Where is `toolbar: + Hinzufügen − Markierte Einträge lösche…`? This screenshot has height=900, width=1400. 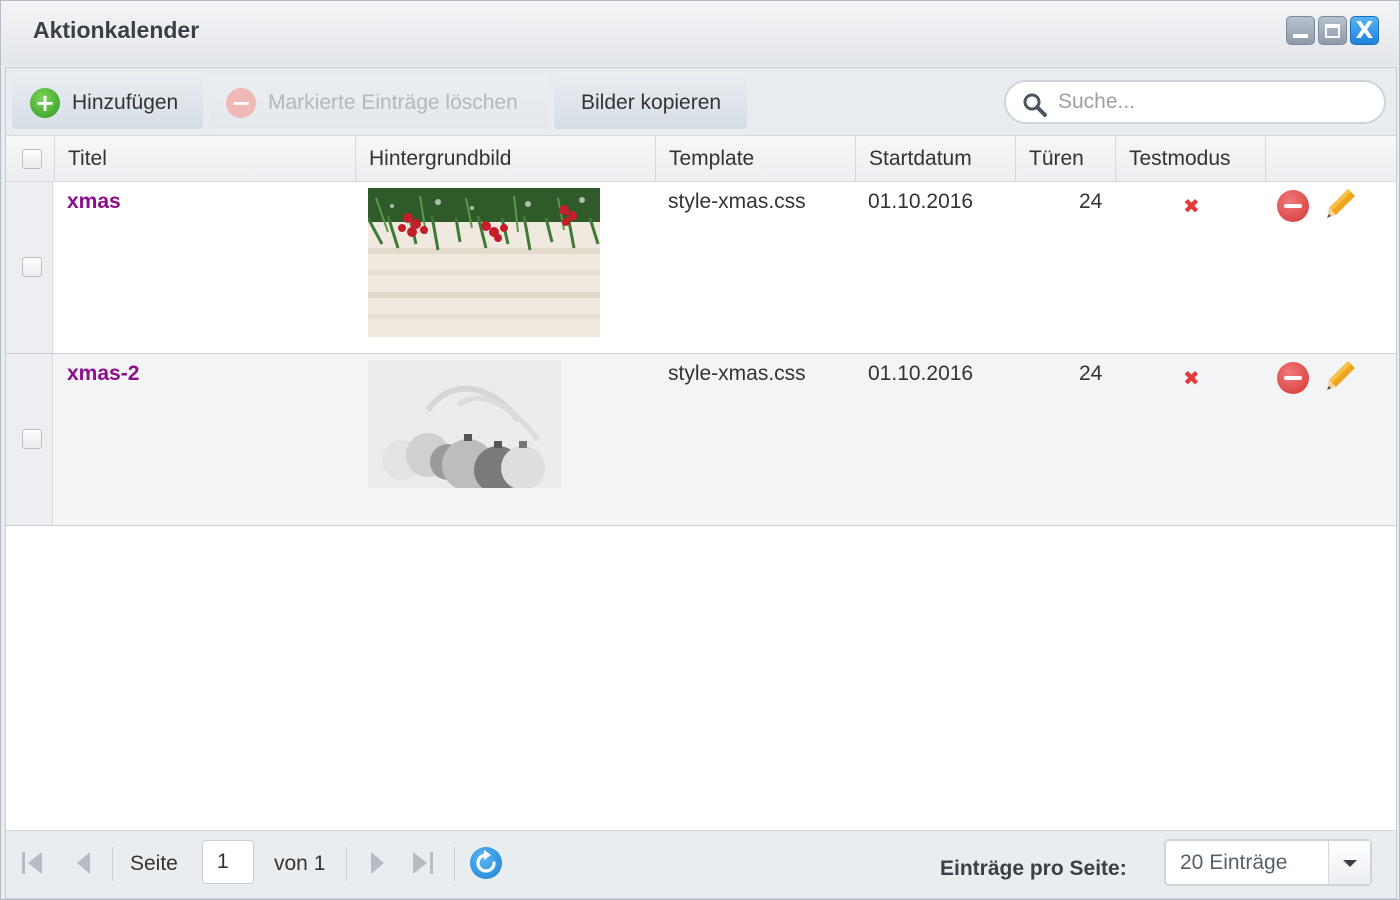 toolbar: + Hinzufügen − Markierte Einträge lösche… is located at coordinates (701, 102).